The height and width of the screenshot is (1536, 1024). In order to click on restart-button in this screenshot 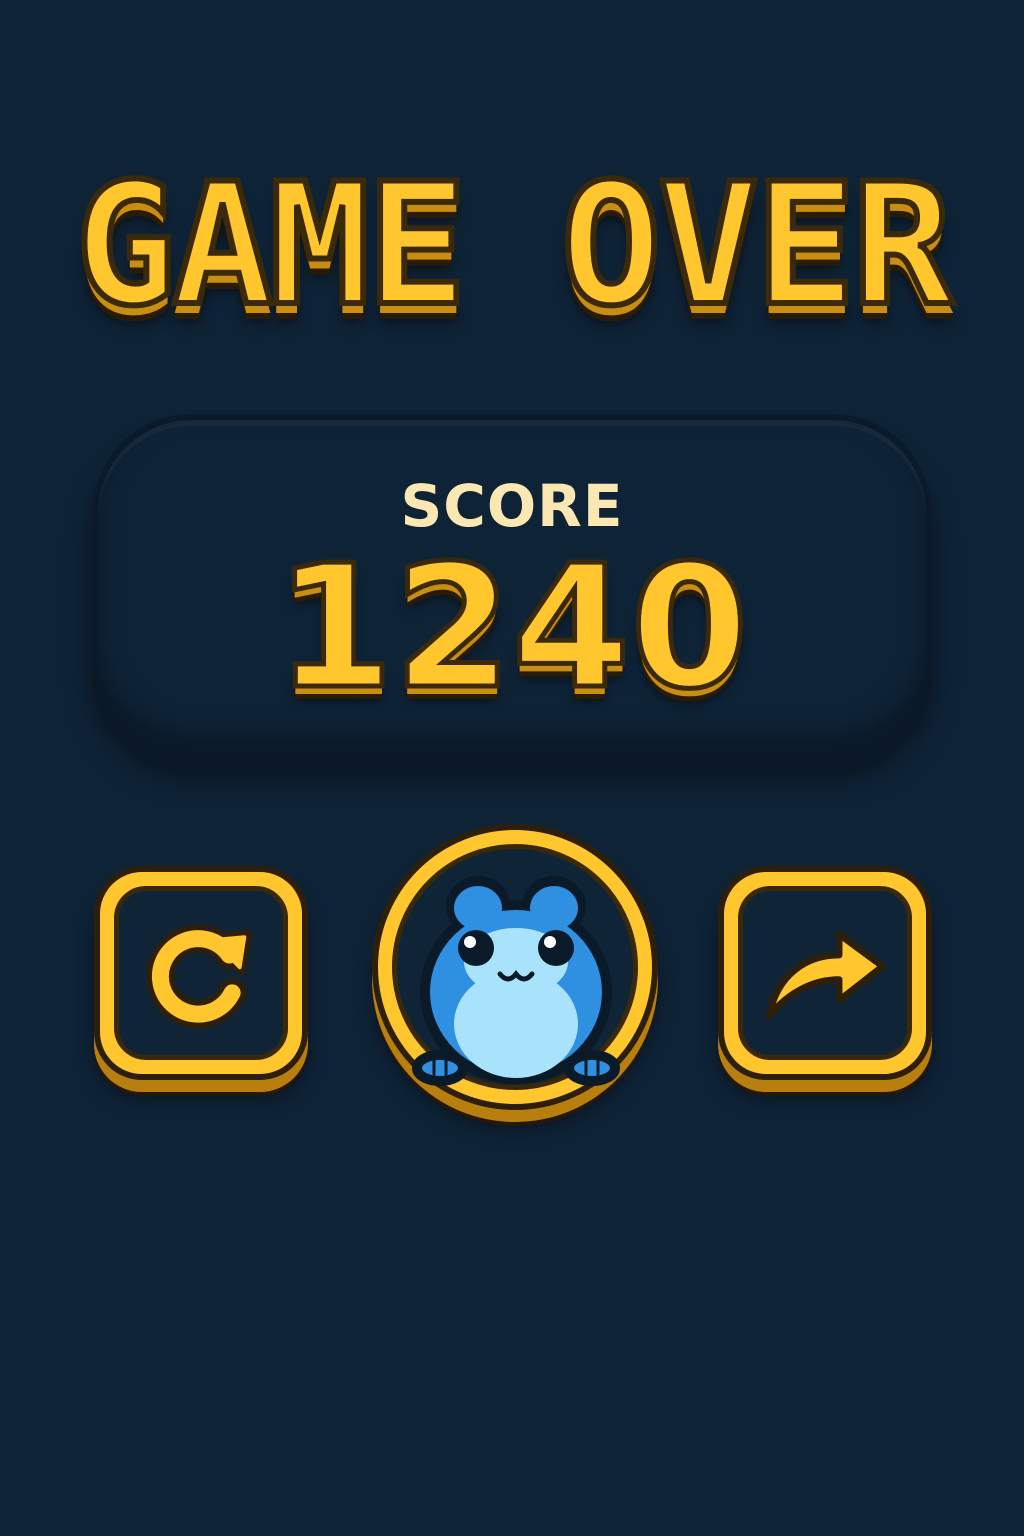, I will do `click(201, 973)`.